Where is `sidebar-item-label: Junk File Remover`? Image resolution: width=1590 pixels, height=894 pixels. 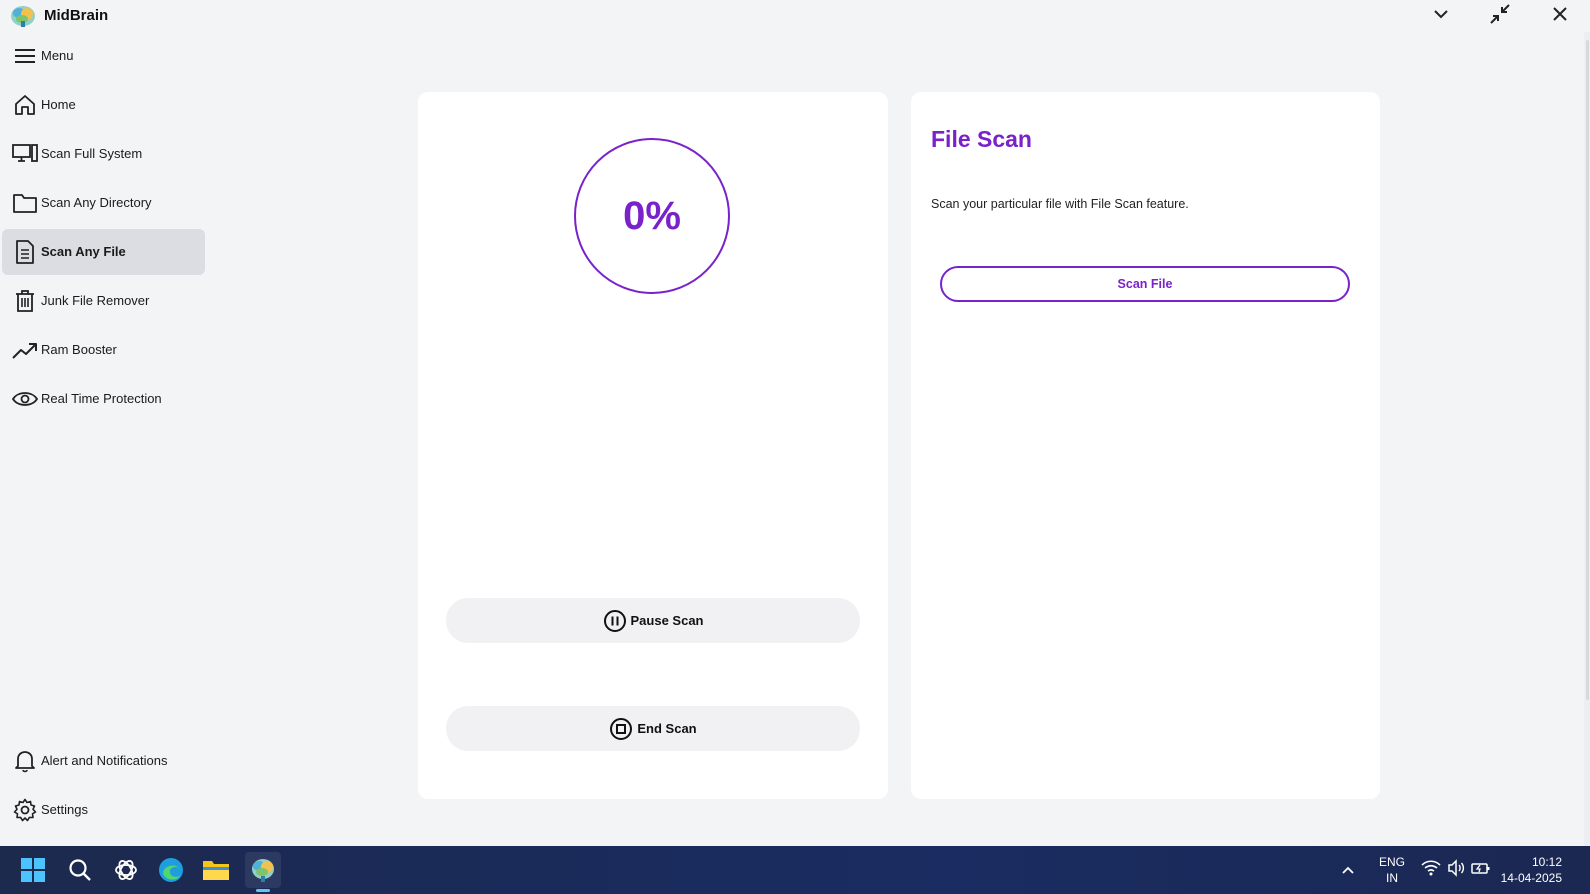 sidebar-item-label: Junk File Remover is located at coordinates (95, 300).